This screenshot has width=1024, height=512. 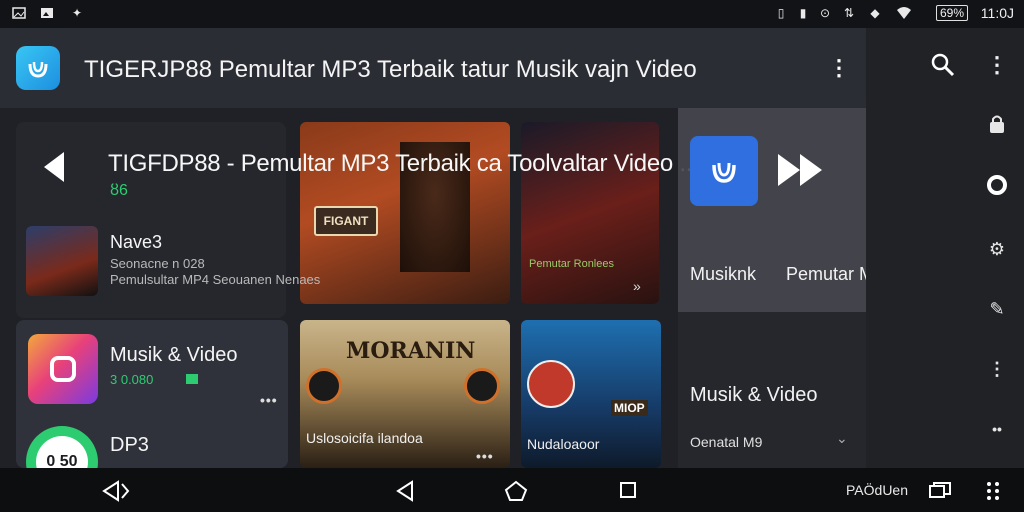 What do you see at coordinates (63, 369) in the screenshot?
I see `musik-video-app-icon` at bounding box center [63, 369].